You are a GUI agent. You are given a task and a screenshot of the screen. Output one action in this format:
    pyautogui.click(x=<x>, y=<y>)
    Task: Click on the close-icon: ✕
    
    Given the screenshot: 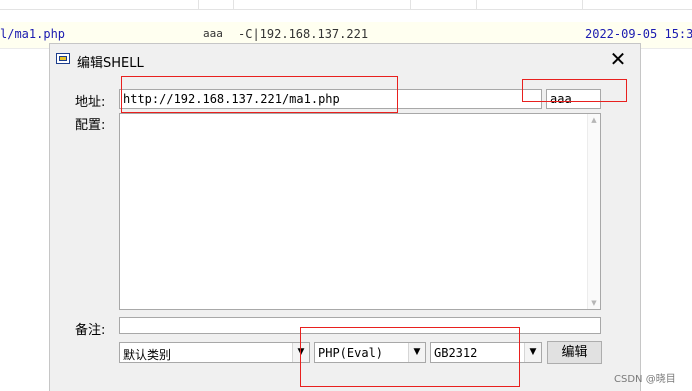 What is the action you would take?
    pyautogui.click(x=618, y=59)
    